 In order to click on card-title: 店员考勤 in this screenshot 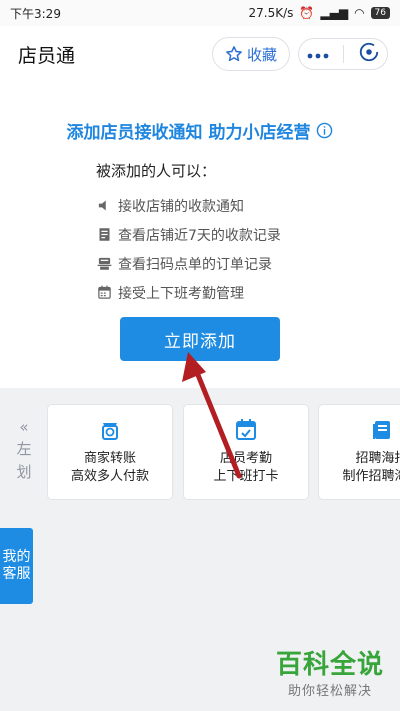, I will do `click(245, 458)`.